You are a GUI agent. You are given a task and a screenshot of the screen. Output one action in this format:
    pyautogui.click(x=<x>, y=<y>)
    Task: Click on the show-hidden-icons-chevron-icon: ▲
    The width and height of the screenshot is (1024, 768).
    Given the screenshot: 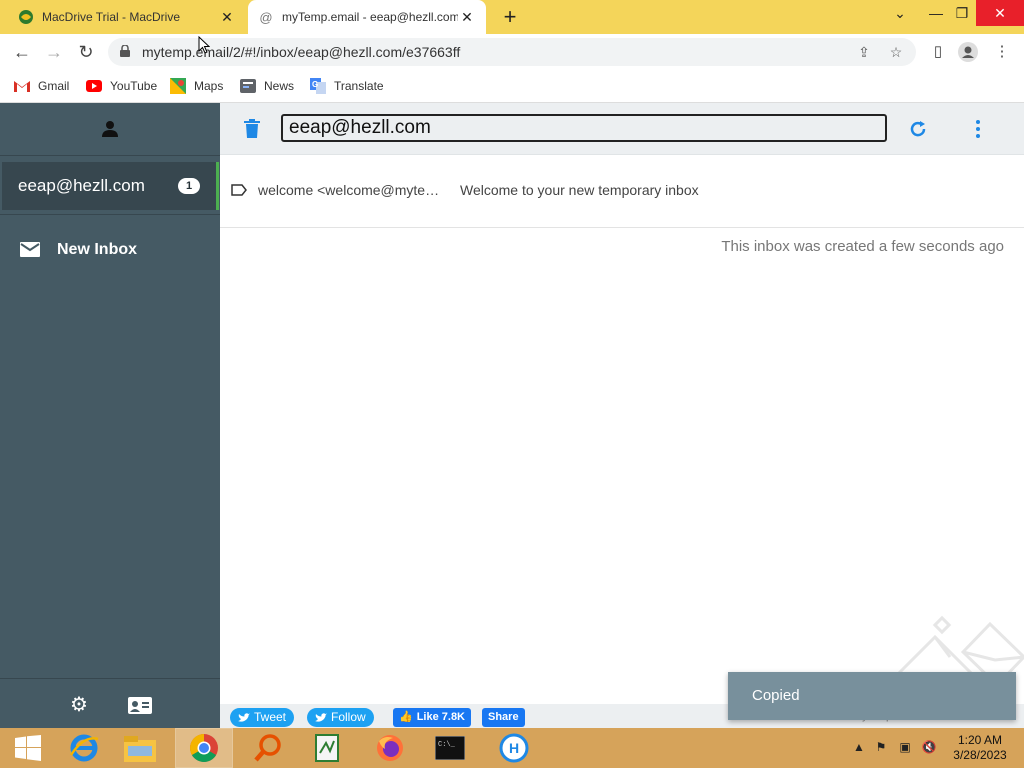 What is the action you would take?
    pyautogui.click(x=859, y=747)
    